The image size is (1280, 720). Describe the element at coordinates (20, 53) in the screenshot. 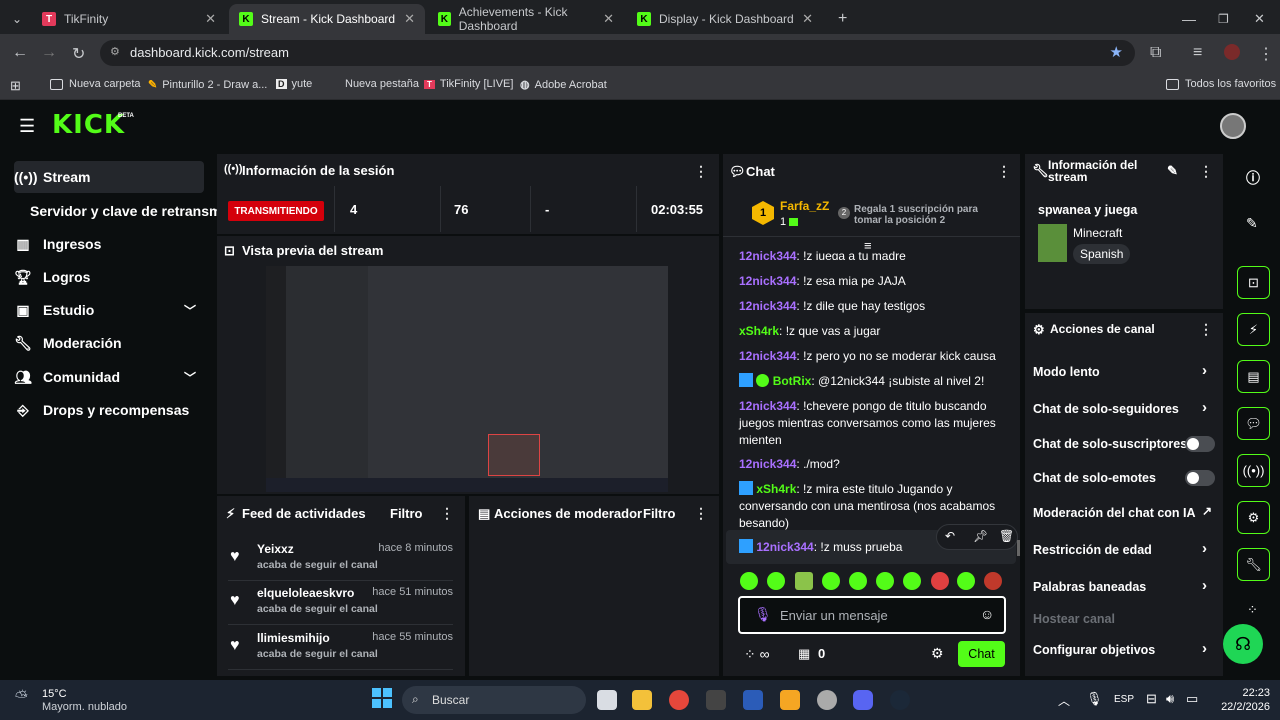

I see `back-icon: ←` at that location.